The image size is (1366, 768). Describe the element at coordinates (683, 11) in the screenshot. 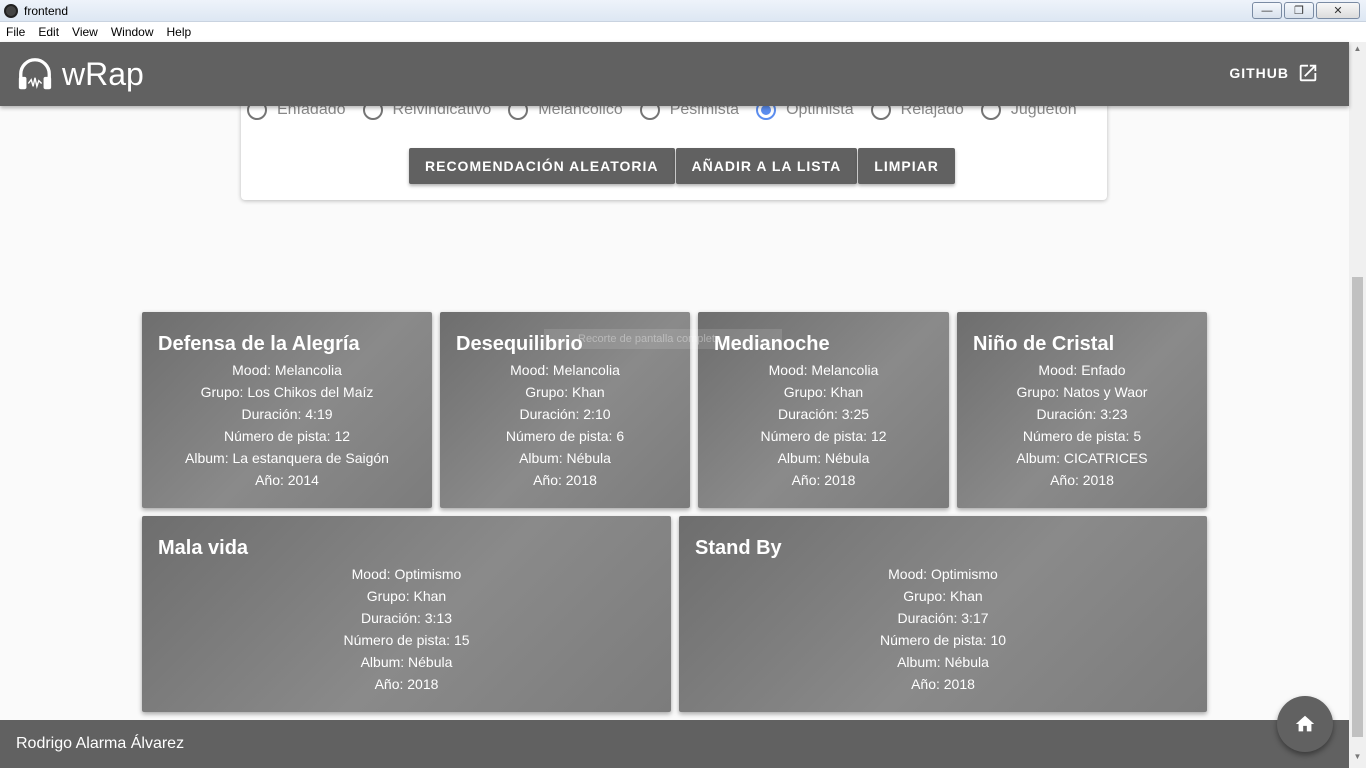

I see `window-titlebar: frontend — ❐ ✕` at that location.